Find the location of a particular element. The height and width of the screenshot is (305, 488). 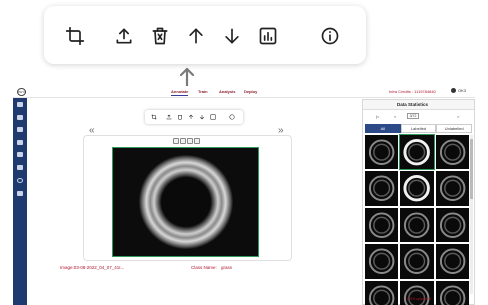

help-icon is located at coordinates (20, 180).